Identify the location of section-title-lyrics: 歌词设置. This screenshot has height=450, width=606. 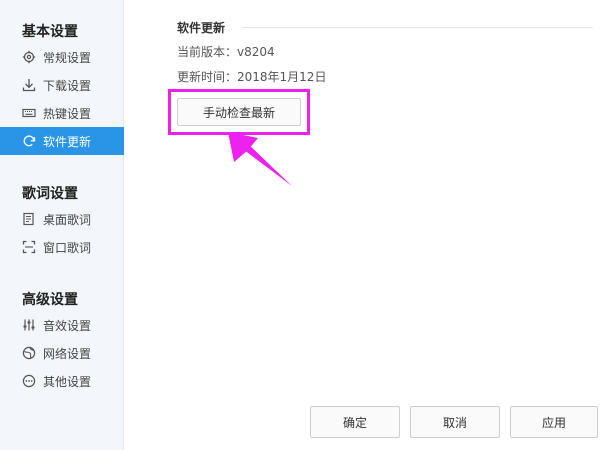
(50, 194).